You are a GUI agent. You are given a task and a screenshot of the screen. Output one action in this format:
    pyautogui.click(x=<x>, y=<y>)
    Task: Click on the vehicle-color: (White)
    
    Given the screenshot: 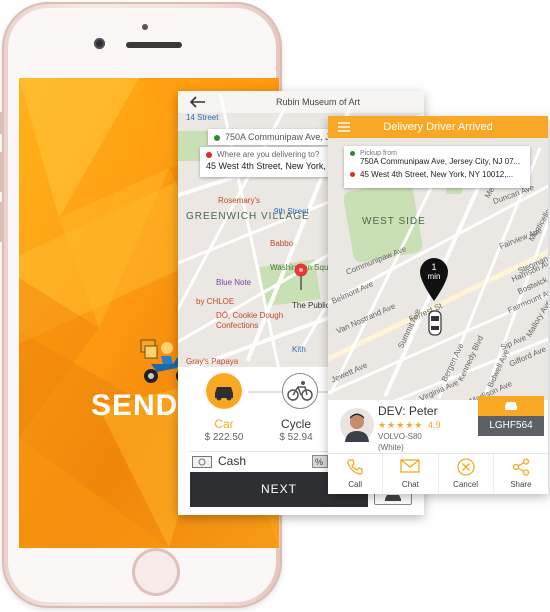 What is the action you would take?
    pyautogui.click(x=391, y=447)
    